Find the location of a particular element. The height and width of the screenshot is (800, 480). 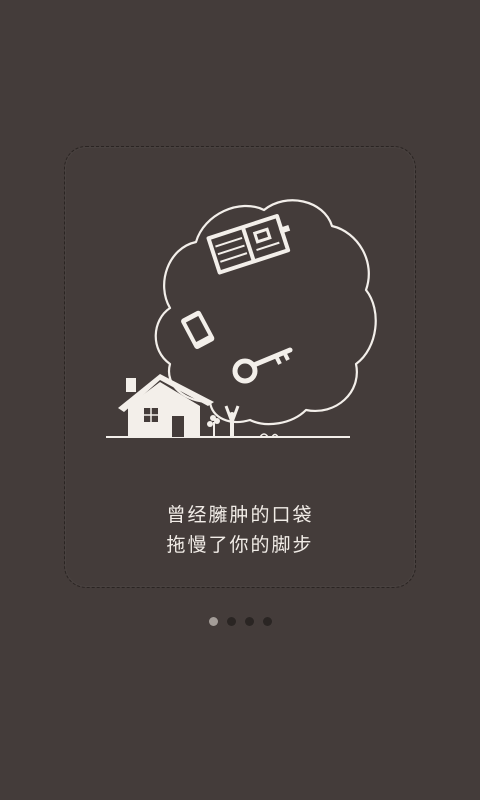

wallet-icon is located at coordinates (248, 244).